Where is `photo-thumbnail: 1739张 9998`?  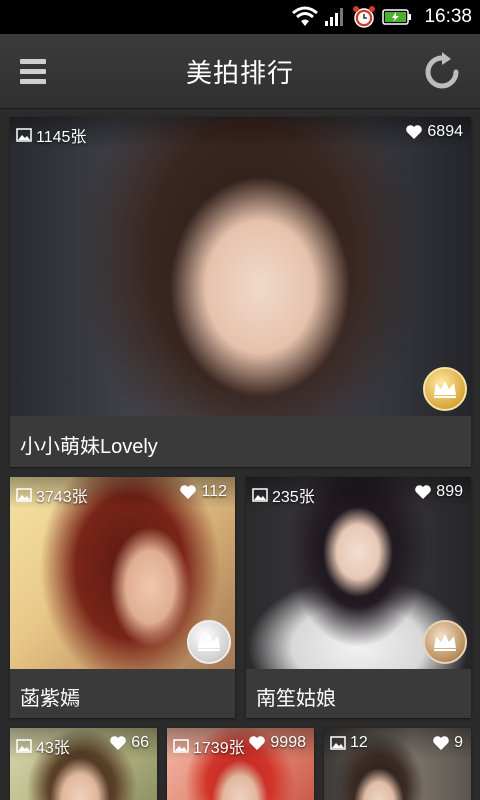
photo-thumbnail: 1739张 9998 is located at coordinates (240, 764).